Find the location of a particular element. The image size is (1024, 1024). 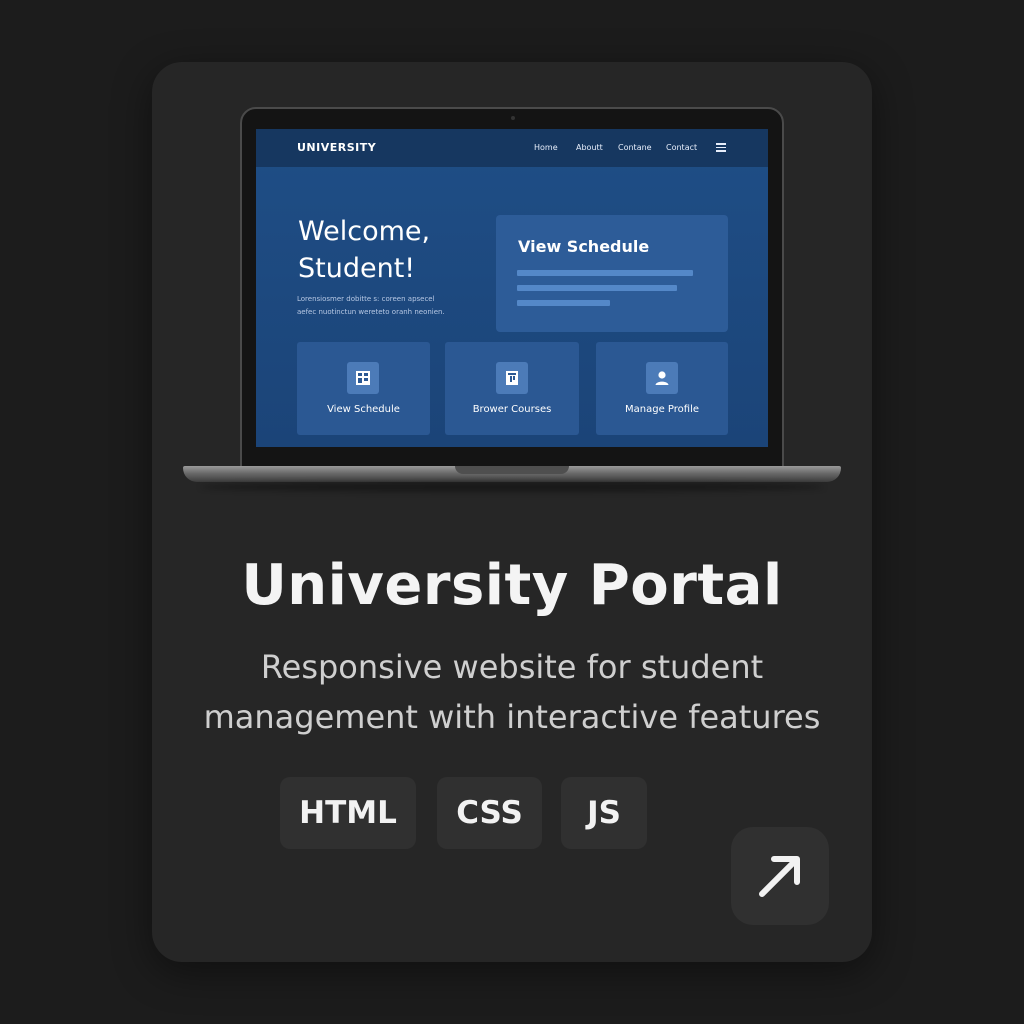

tag-js: JS is located at coordinates (604, 813).